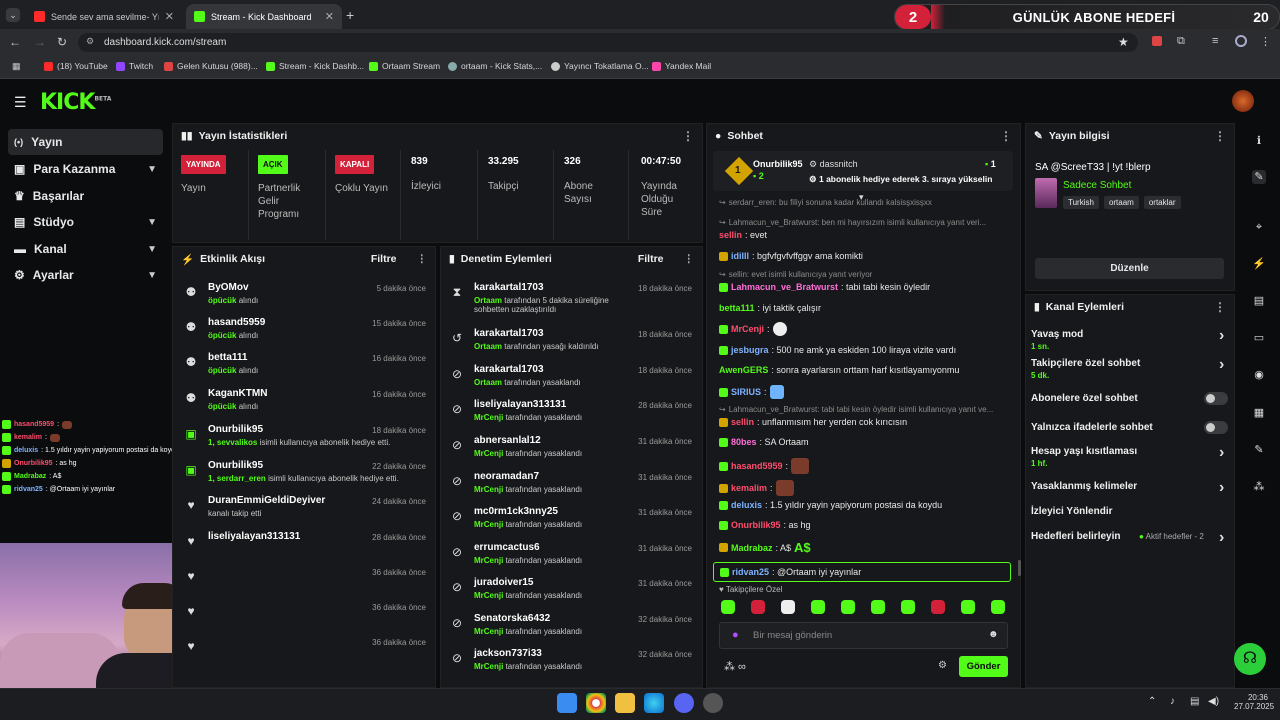 This screenshot has height=720, width=1280. What do you see at coordinates (85, 249) in the screenshot?
I see `nav-item-kanal: ▬ Kanal ▼` at bounding box center [85, 249].